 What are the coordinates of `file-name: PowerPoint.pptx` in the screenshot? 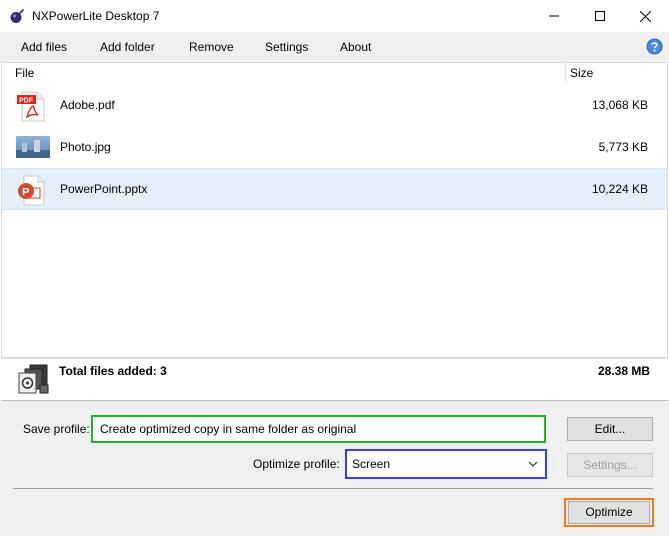 It's located at (104, 189).